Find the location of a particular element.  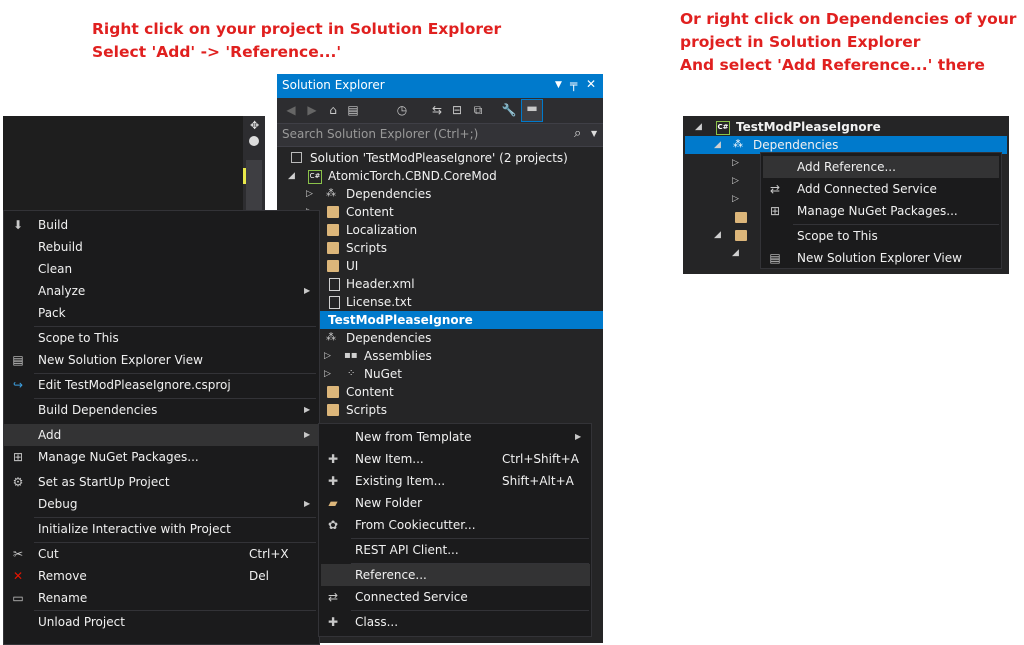

existing-item-icon: ✚ is located at coordinates (333, 481).